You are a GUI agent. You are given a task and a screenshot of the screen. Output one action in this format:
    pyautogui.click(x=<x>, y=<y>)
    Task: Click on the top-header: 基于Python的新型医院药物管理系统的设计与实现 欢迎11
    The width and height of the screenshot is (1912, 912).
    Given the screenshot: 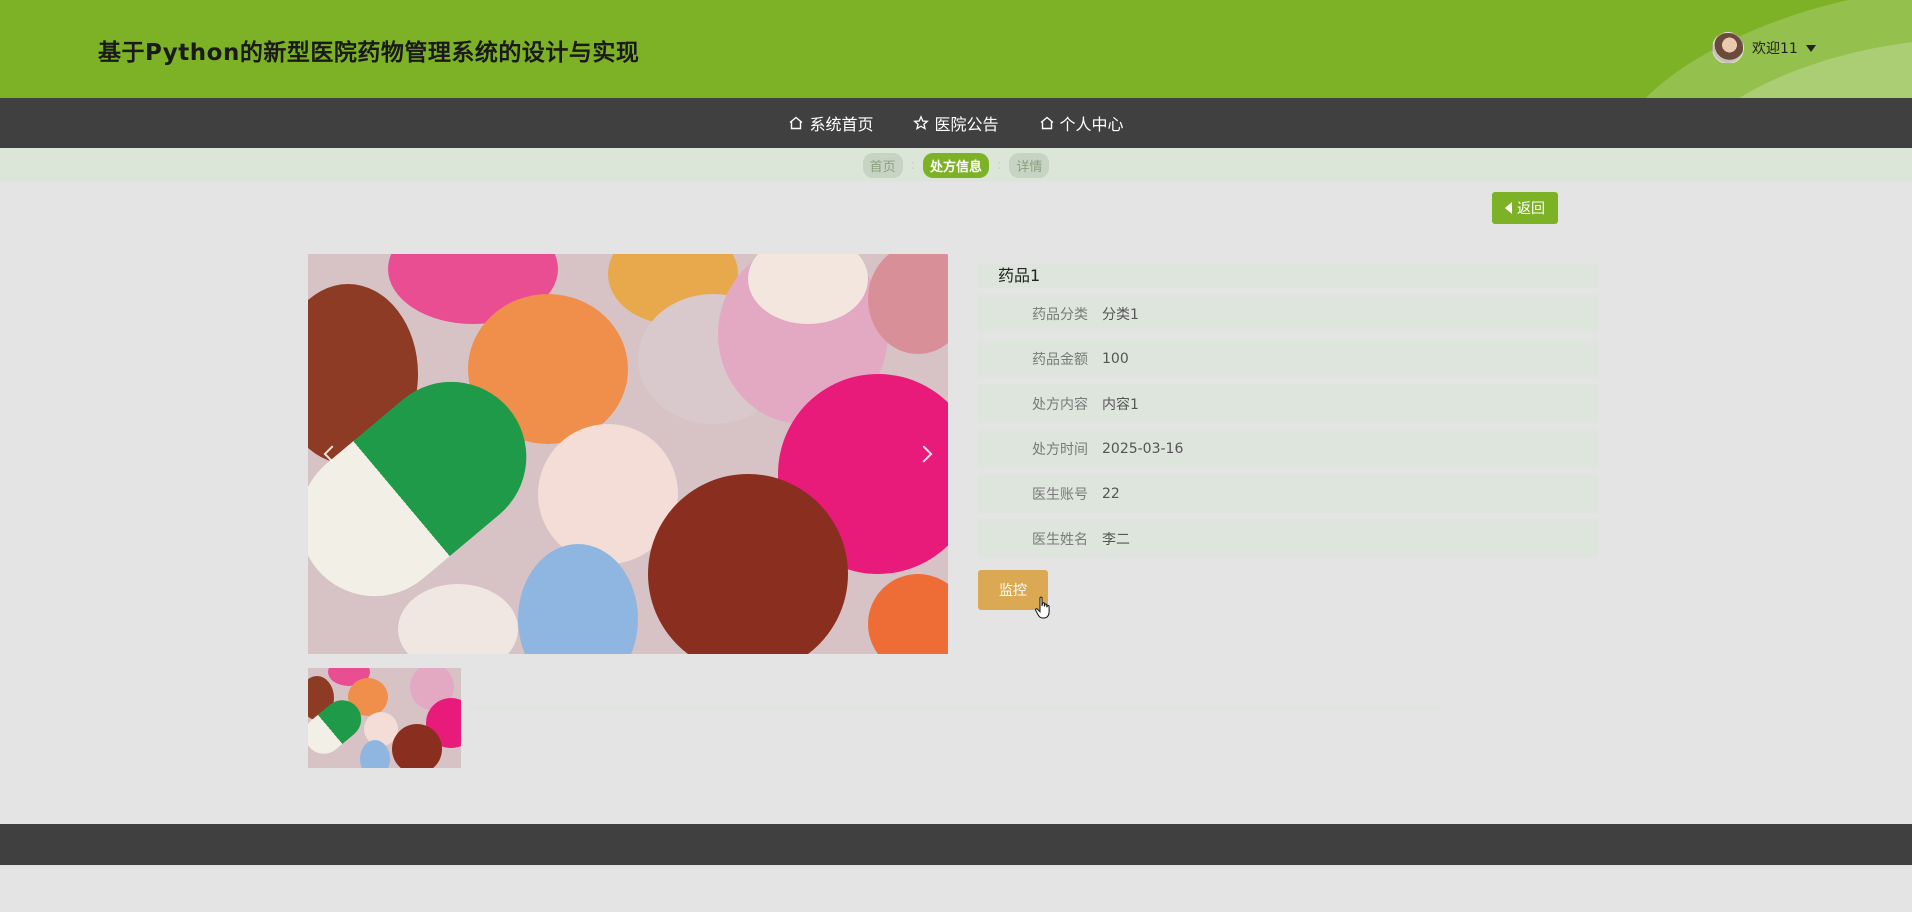 What is the action you would take?
    pyautogui.click(x=956, y=49)
    